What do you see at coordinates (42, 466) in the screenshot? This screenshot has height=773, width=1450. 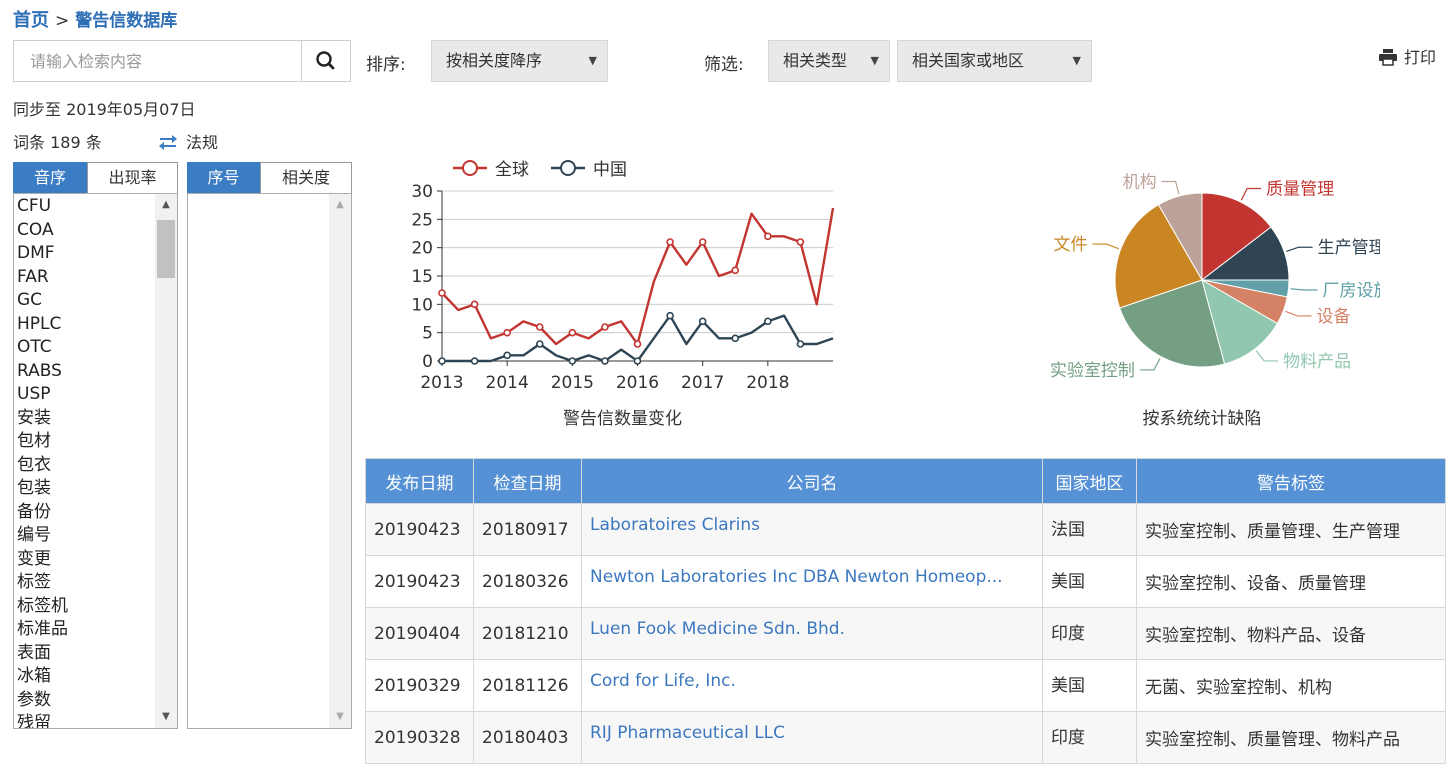 I see `term-list-item: 包衣` at bounding box center [42, 466].